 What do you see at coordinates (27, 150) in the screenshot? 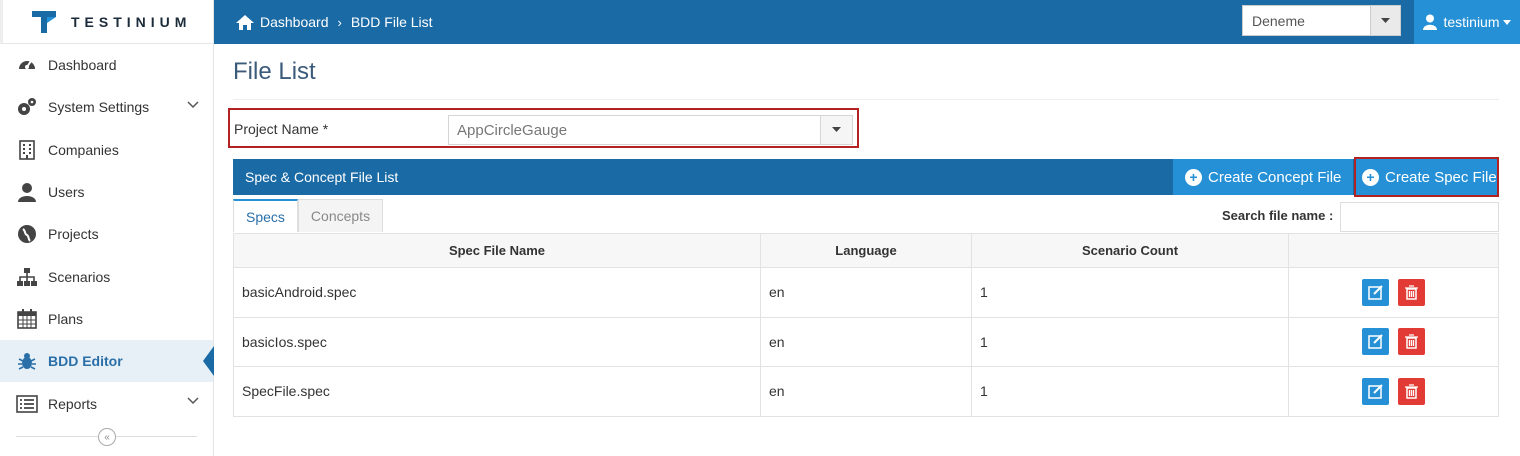
I see `building-icon` at bounding box center [27, 150].